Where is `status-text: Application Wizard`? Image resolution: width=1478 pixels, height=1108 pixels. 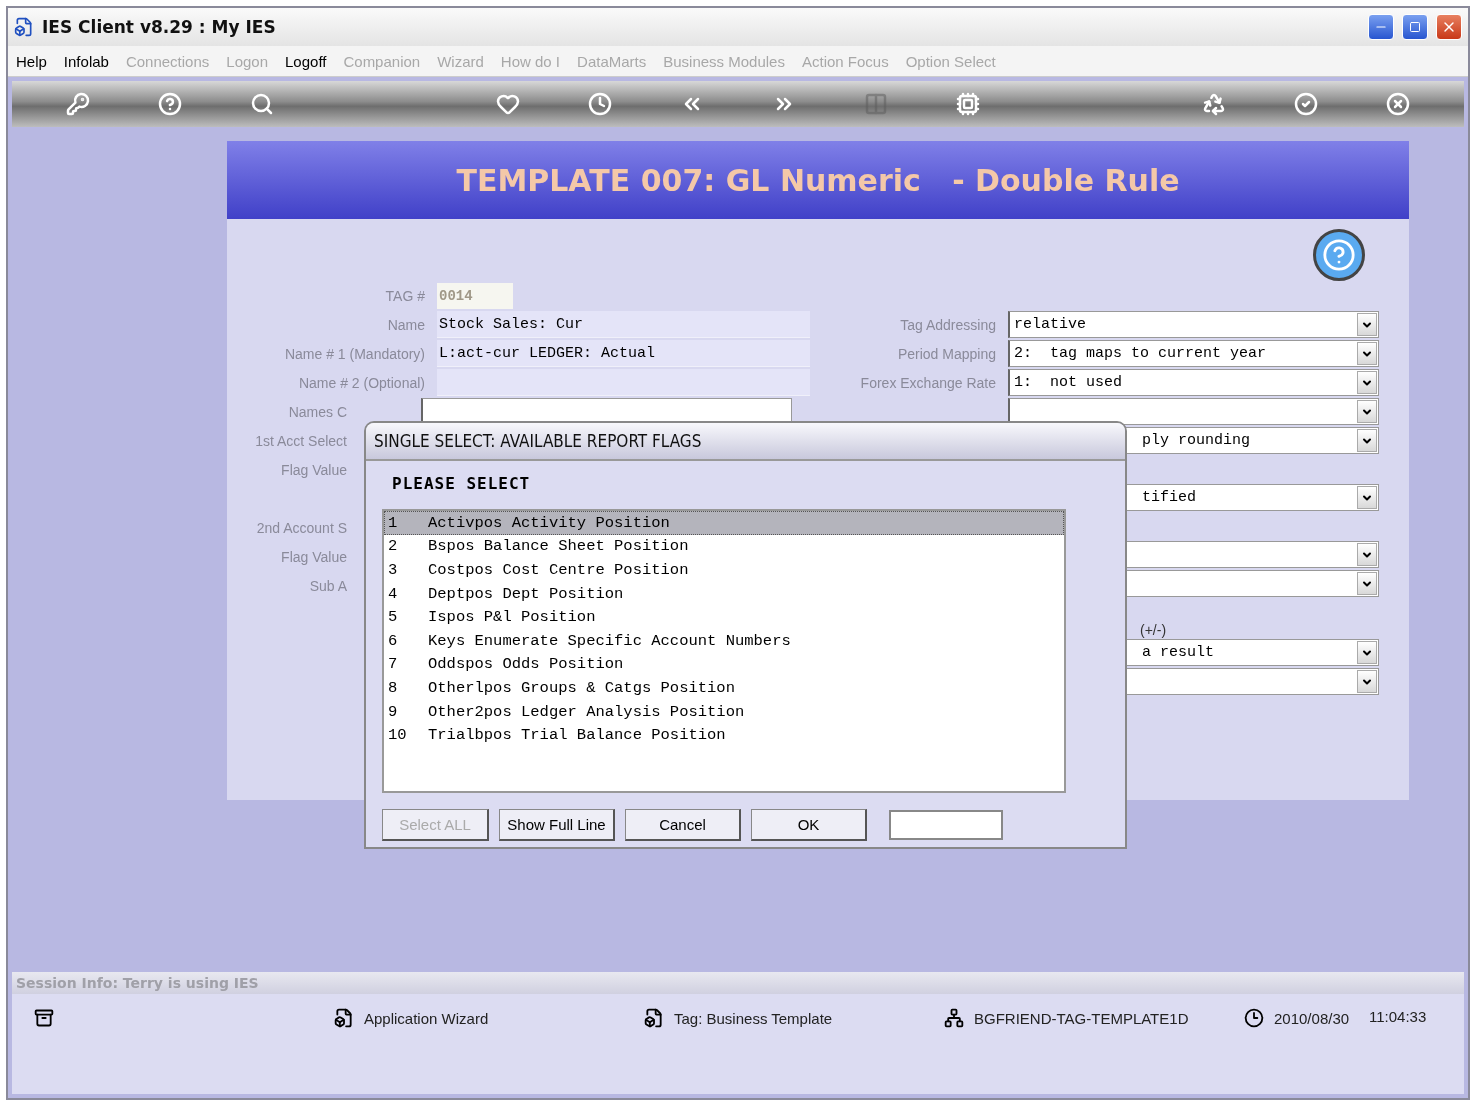 status-text: Application Wizard is located at coordinates (426, 1018).